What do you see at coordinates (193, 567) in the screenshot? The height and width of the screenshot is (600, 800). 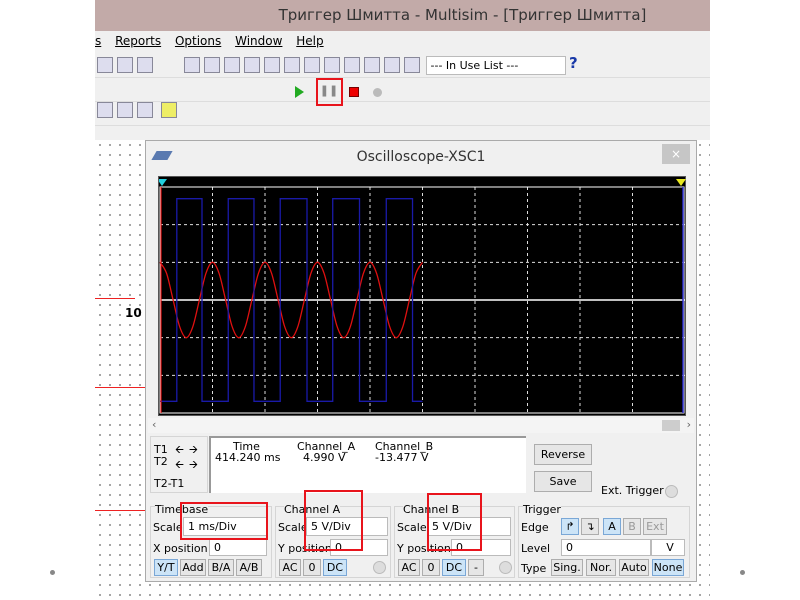 I see `mode-add-button: Add` at bounding box center [193, 567].